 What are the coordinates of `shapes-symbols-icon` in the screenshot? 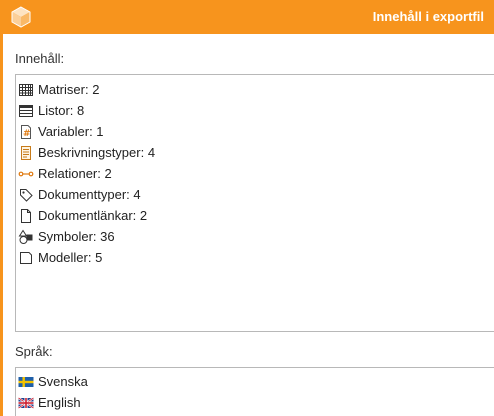 It's located at (26, 237).